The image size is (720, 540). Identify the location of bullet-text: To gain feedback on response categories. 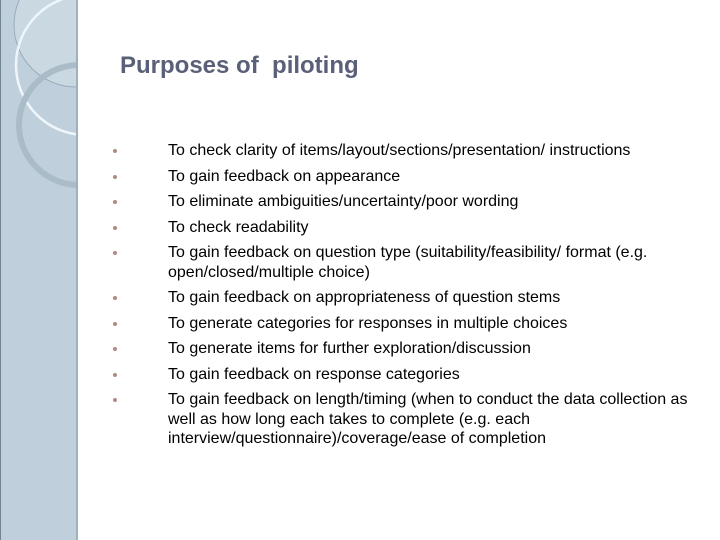
(314, 374).